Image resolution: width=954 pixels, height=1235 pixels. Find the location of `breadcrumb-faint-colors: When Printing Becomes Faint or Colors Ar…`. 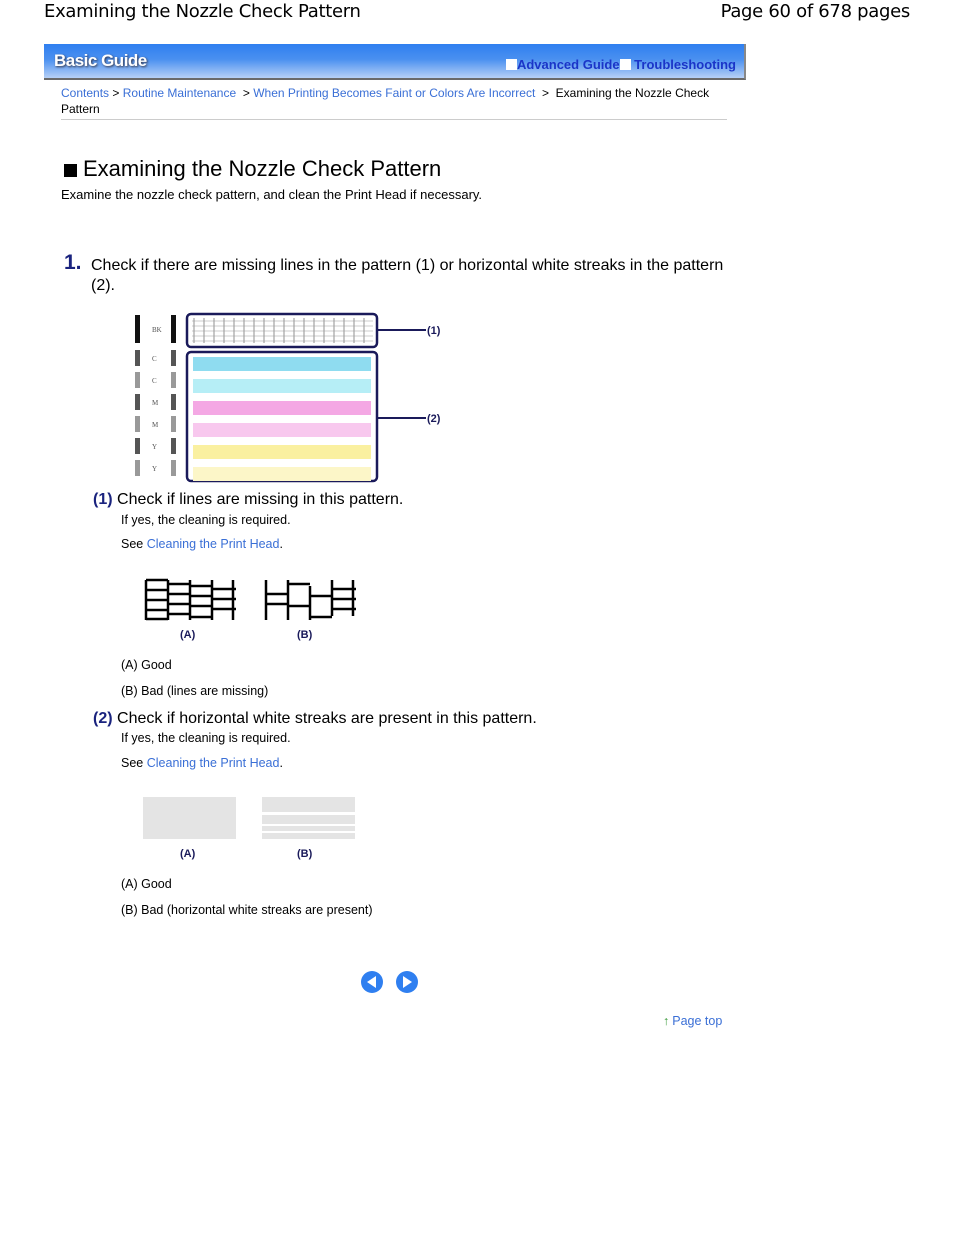

breadcrumb-faint-colors: When Printing Becomes Faint or Colors Ar… is located at coordinates (394, 93).